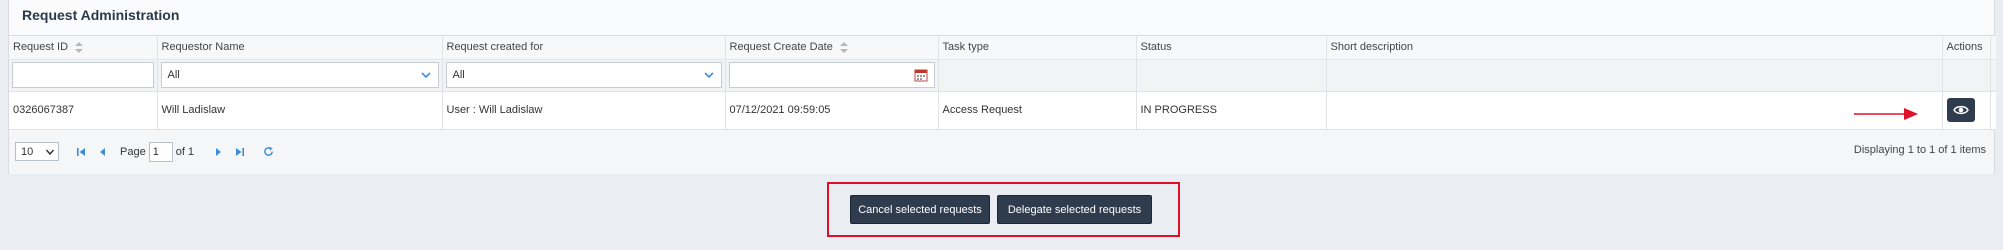 The image size is (2003, 250). I want to click on cell-actions, so click(1966, 110).